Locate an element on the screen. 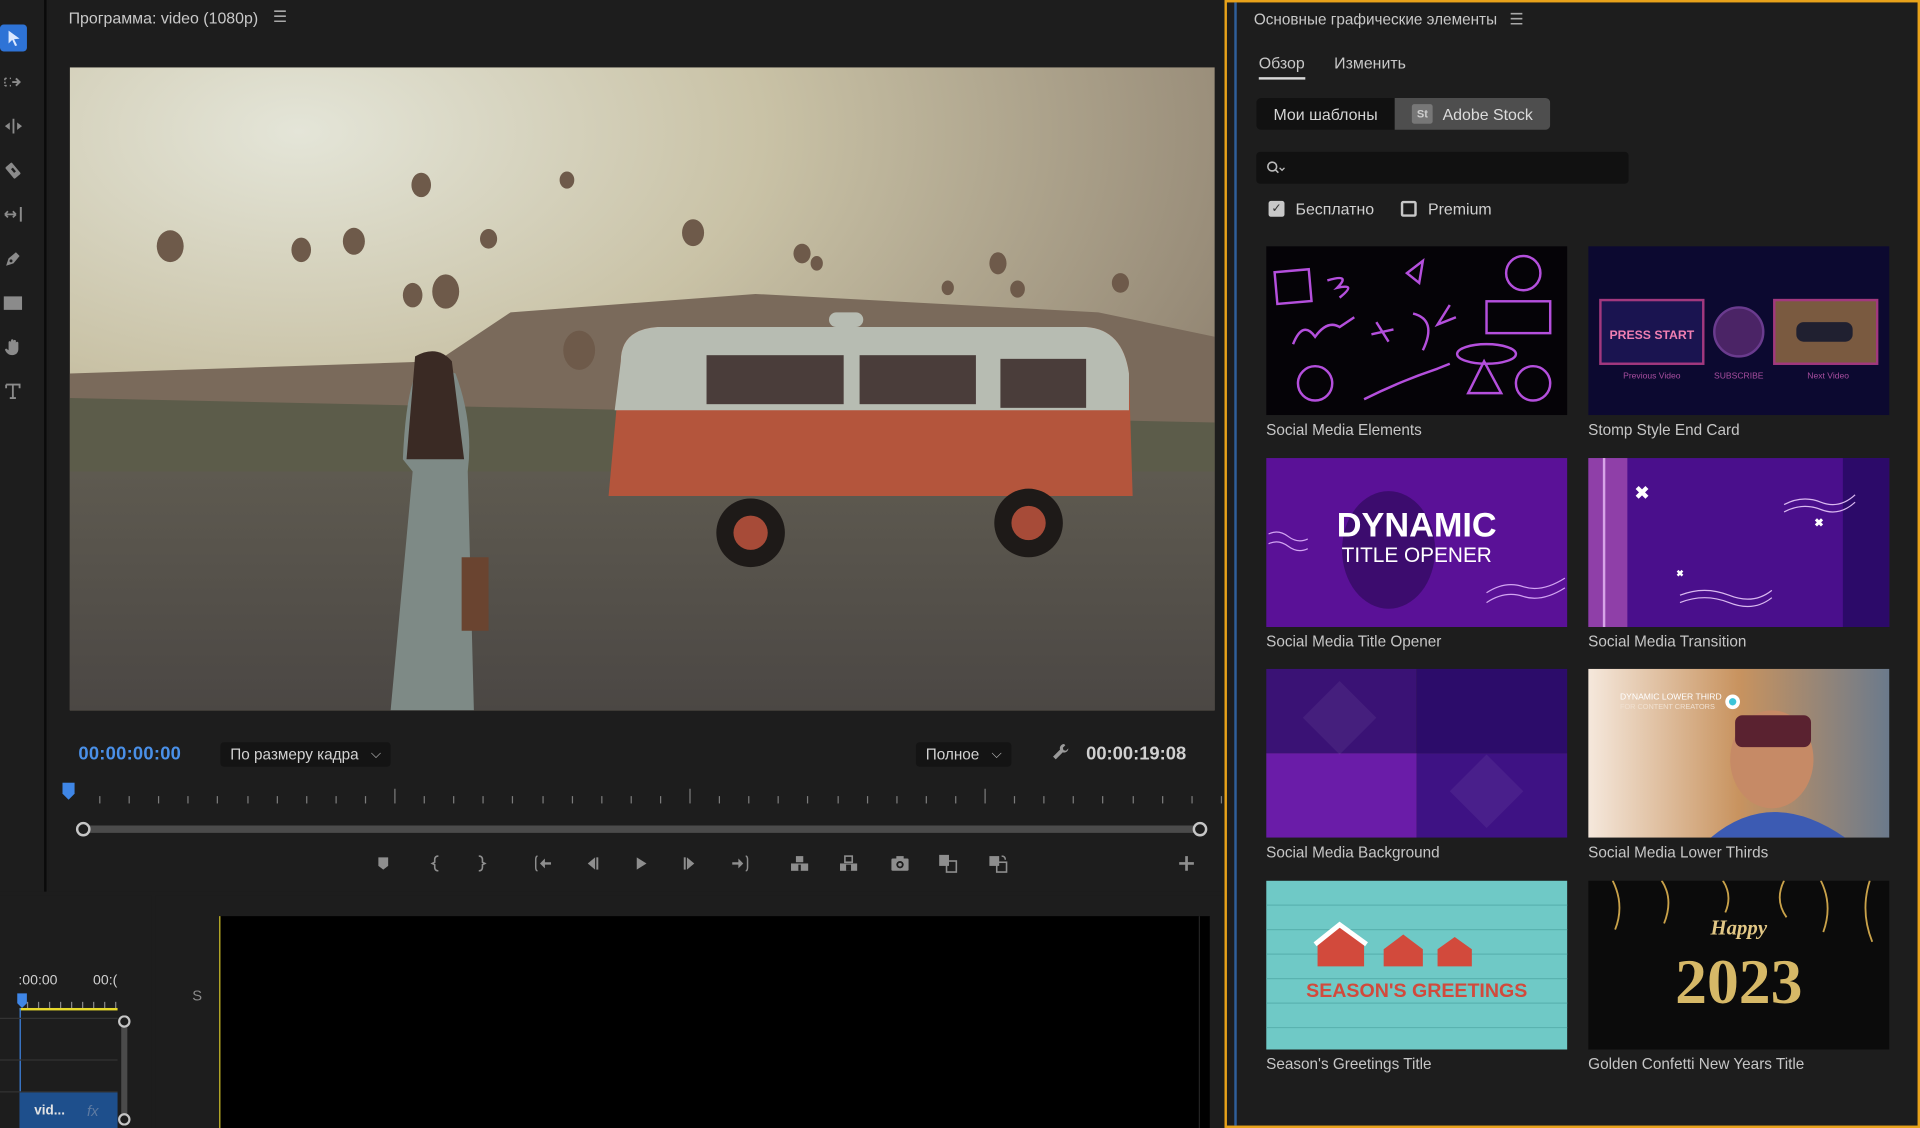 The height and width of the screenshot is (1128, 1920). rectangle-tool is located at coordinates (13, 302).